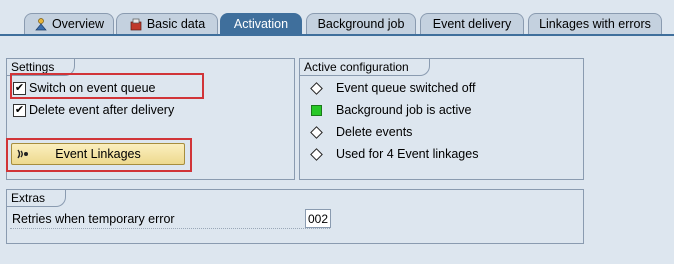  I want to click on tab-overview: Overview, so click(69, 23).